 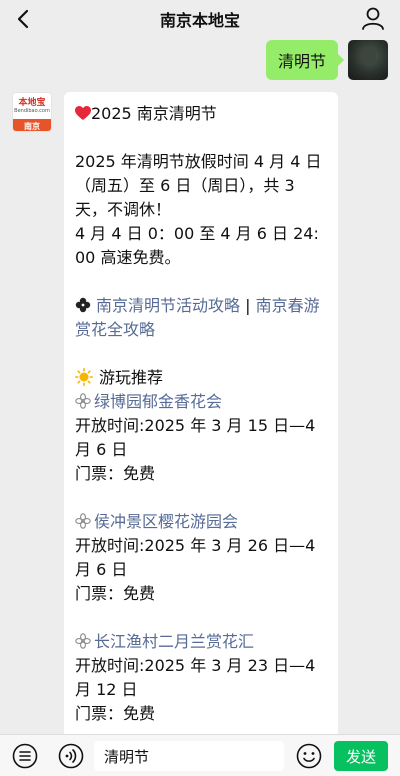 What do you see at coordinates (23, 19) in the screenshot?
I see `back-icon` at bounding box center [23, 19].